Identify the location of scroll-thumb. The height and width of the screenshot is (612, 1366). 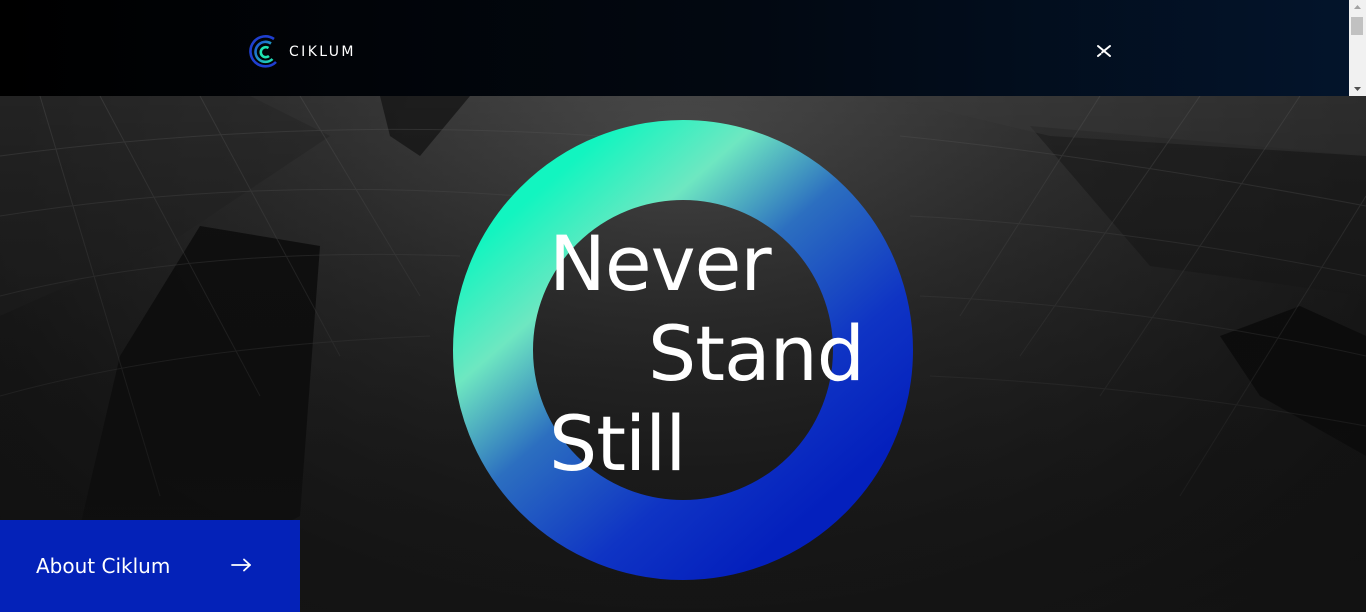
(1357, 26).